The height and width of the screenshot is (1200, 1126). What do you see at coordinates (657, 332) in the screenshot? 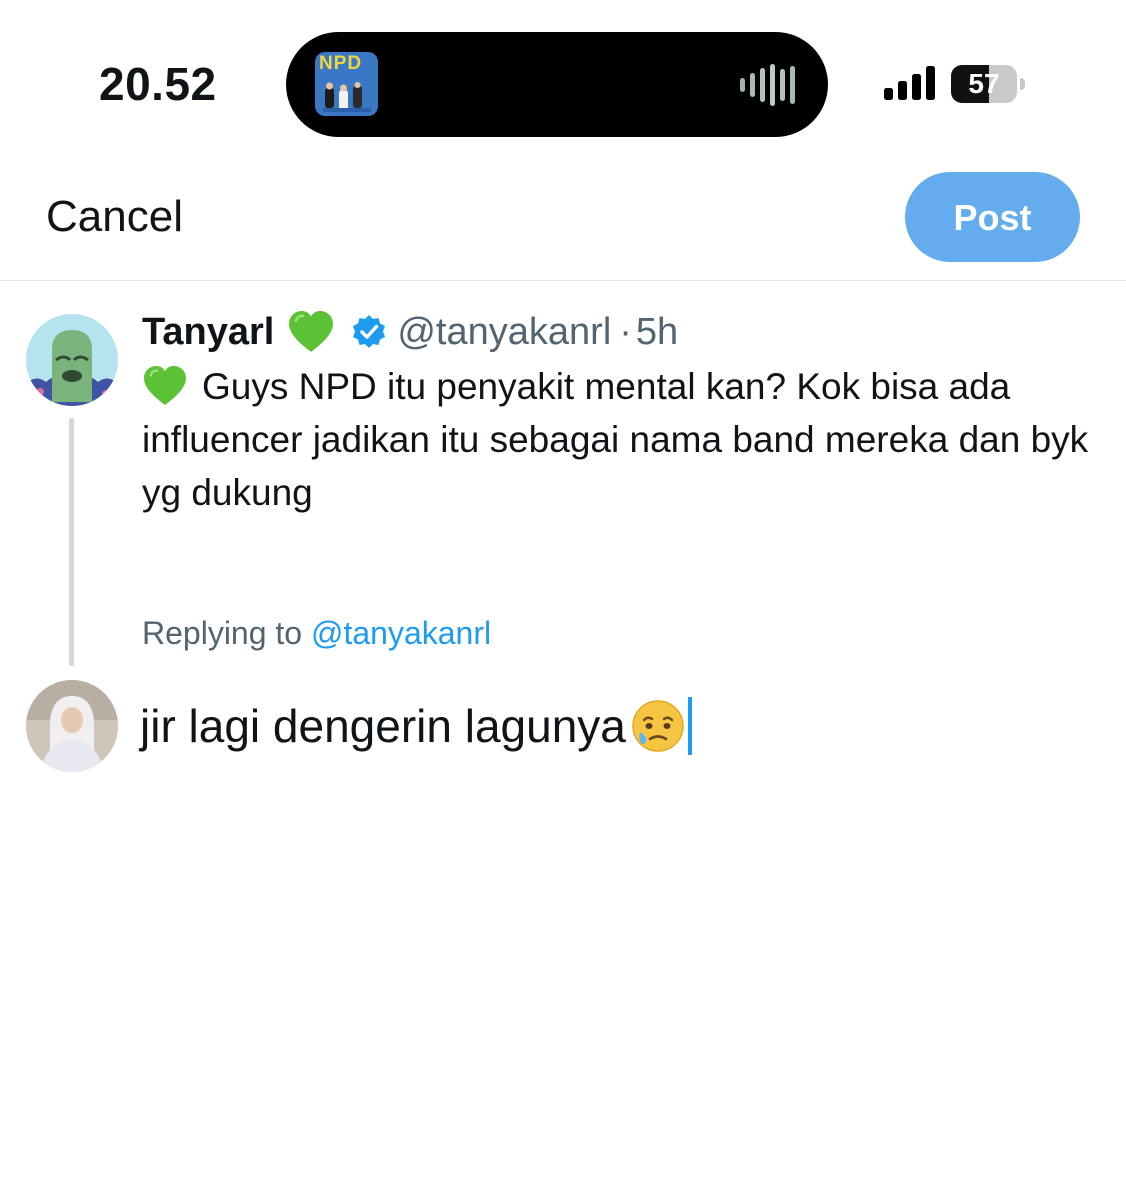
I see `tweet-timestamp: 5h` at bounding box center [657, 332].